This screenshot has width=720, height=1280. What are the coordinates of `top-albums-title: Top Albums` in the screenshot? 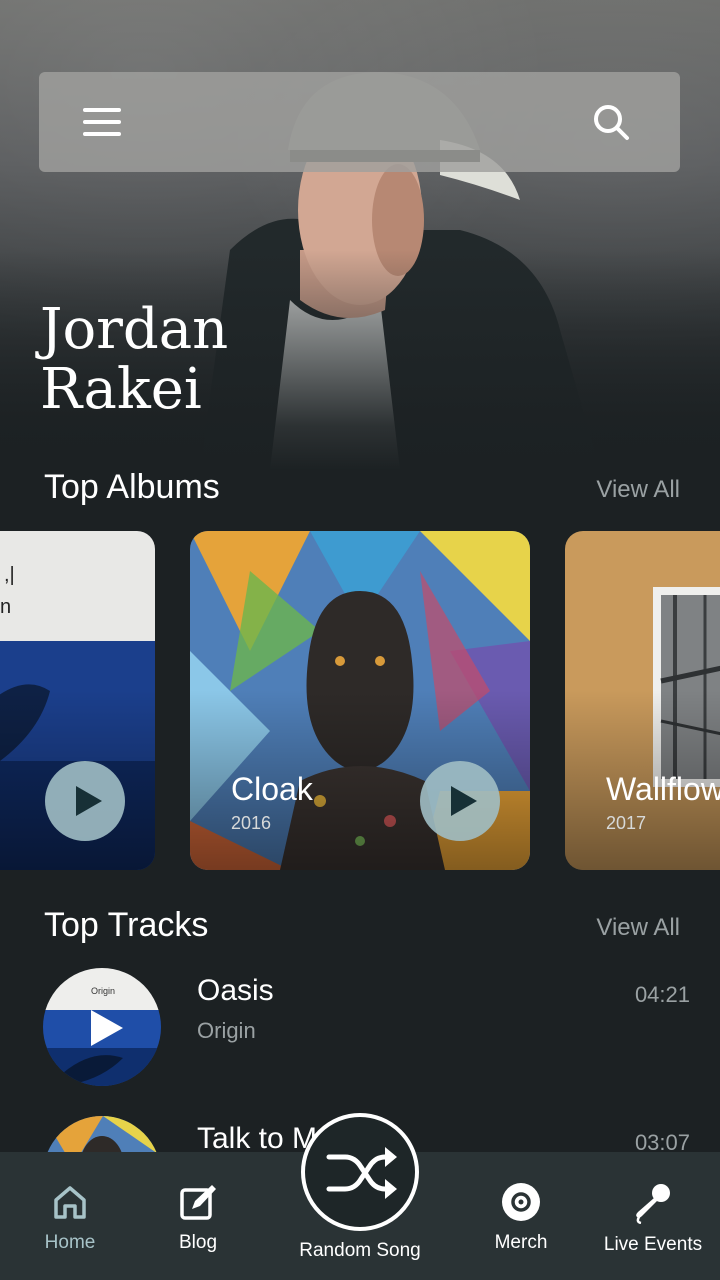 It's located at (132, 487).